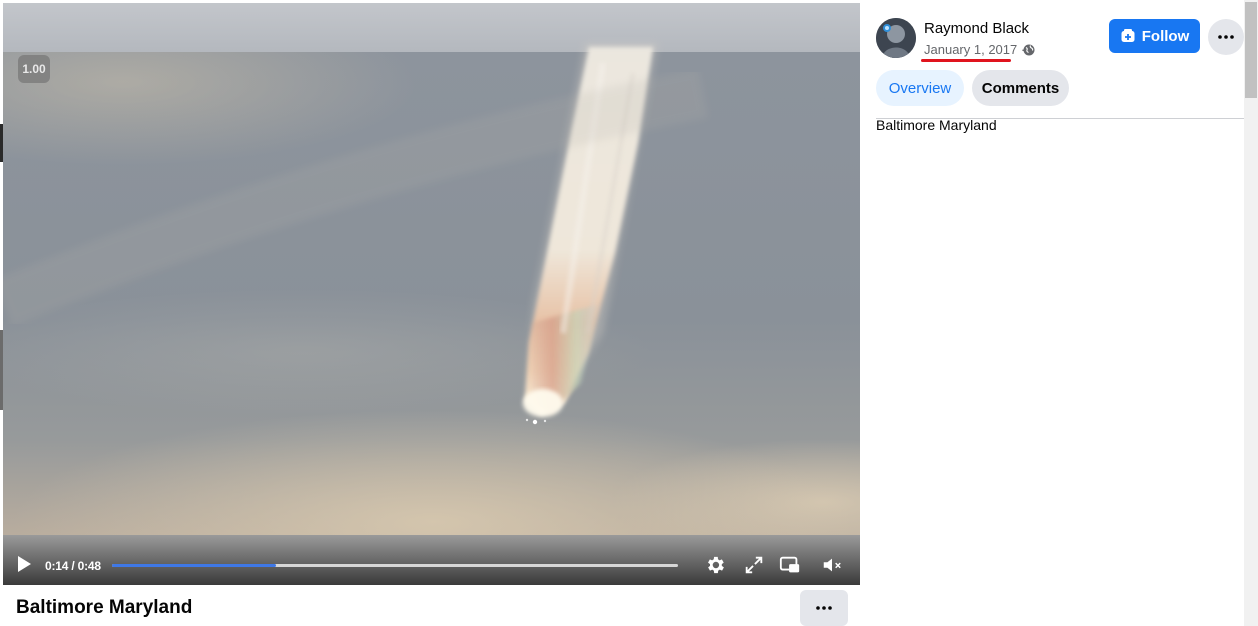  What do you see at coordinates (970, 49) in the screenshot?
I see `post-date-text: January 1, 2017` at bounding box center [970, 49].